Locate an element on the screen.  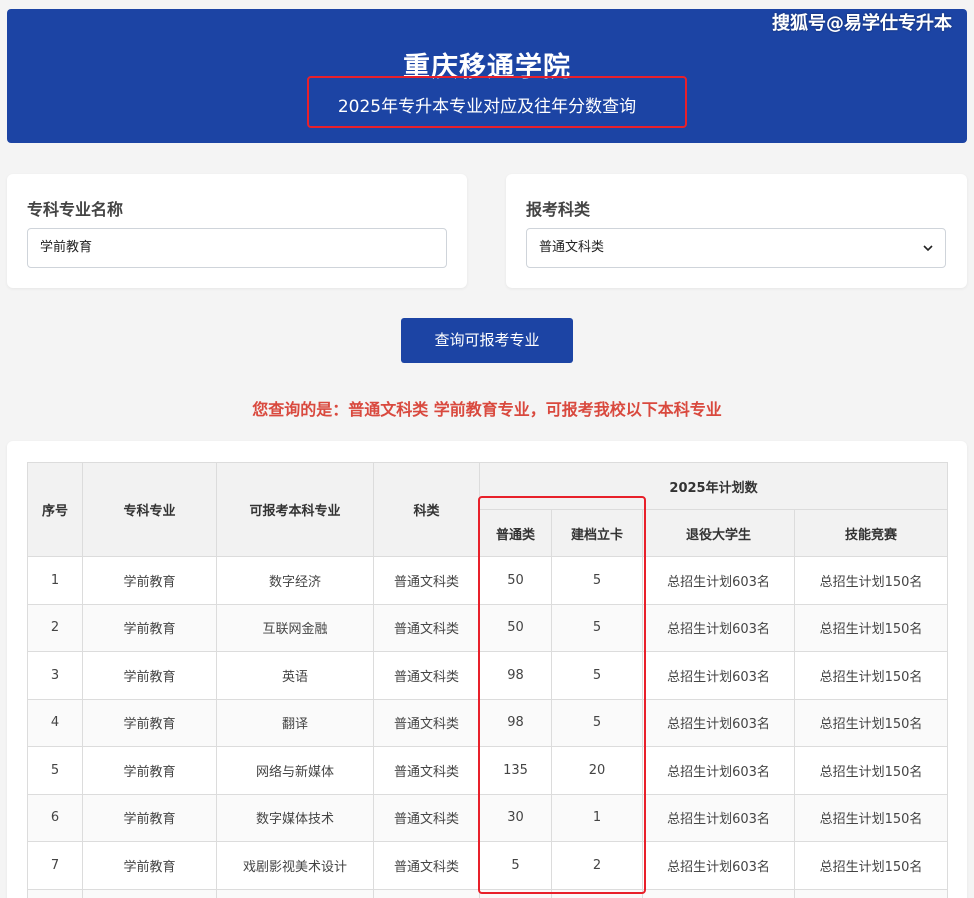
table-row: 7 学前教育 戏剧影视美术设计 普通文科类 5 2 总招生计划603名 总招生计划150名 is located at coordinates (487, 865).